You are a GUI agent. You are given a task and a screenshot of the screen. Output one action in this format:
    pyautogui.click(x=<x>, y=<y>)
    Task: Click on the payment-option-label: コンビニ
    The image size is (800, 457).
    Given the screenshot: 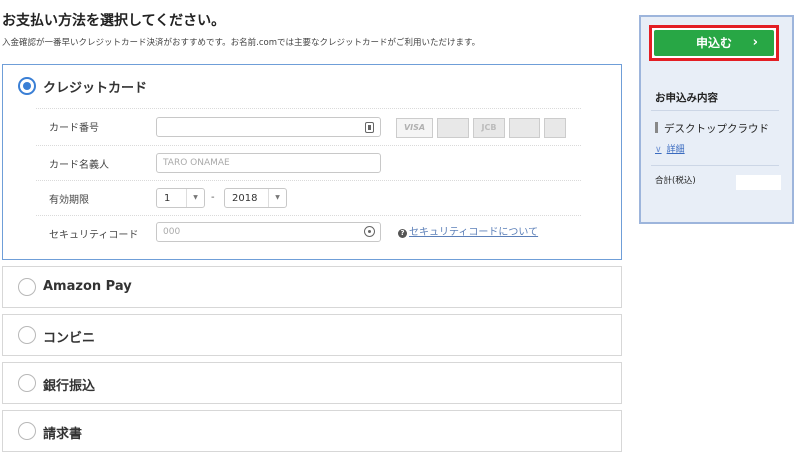 What is the action you would take?
    pyautogui.click(x=69, y=338)
    